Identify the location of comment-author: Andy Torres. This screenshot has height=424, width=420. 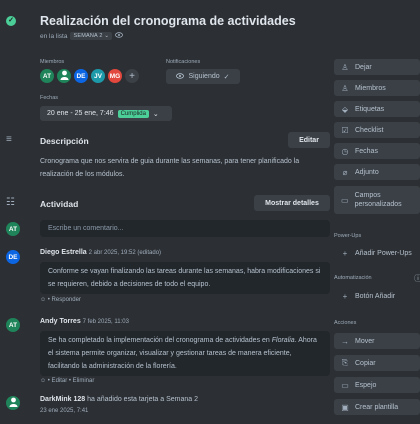
(60, 321).